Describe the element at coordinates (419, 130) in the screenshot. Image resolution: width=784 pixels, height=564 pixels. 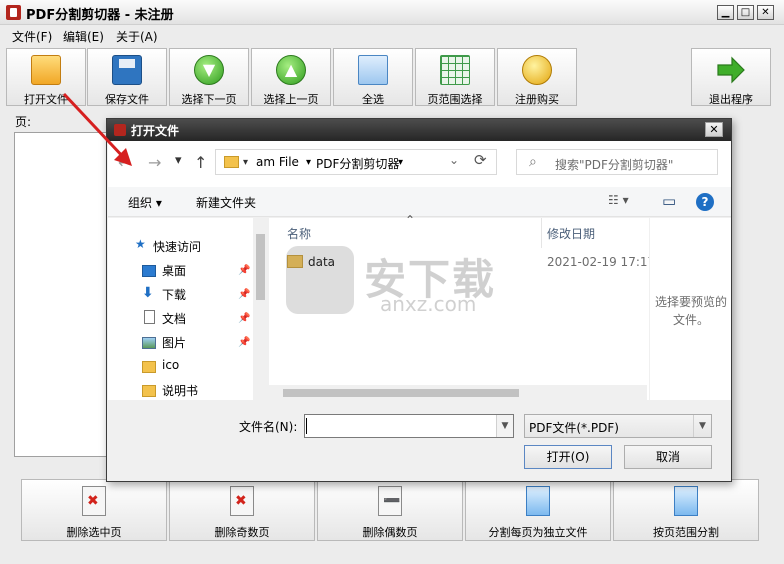
I see `dialog-title-bar: 打开文件 ✕` at that location.